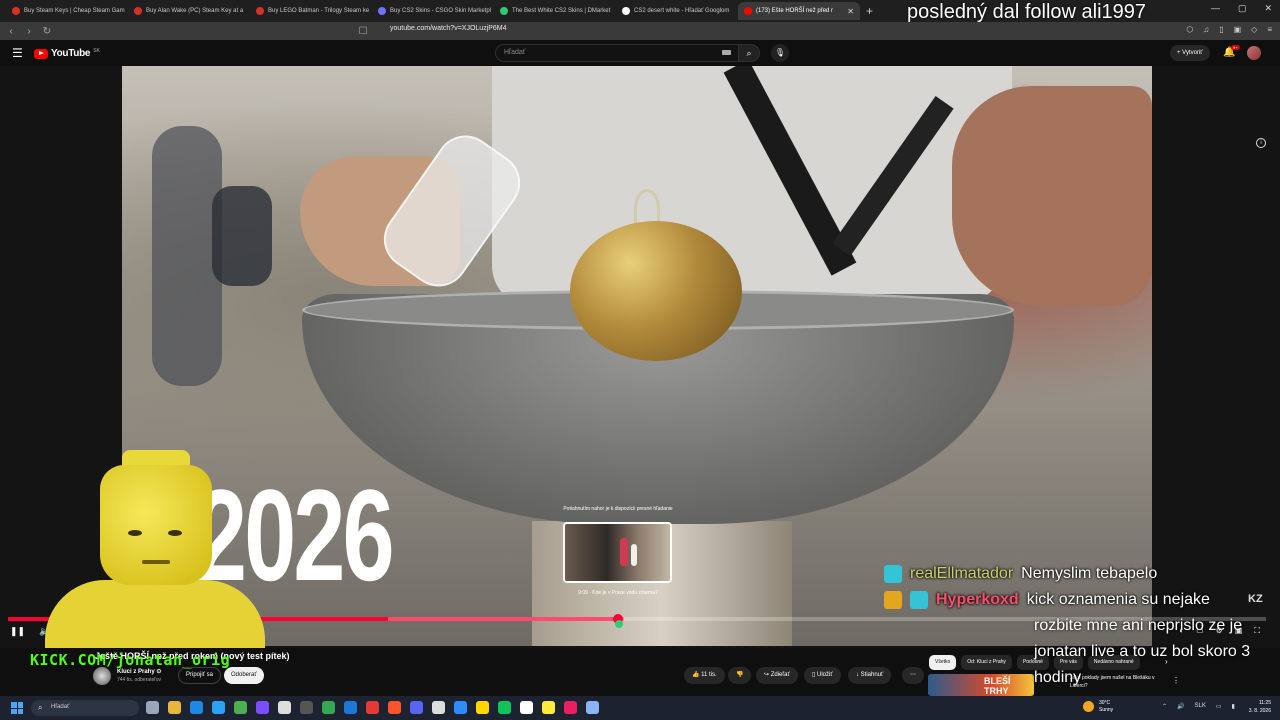 The width and height of the screenshot is (1280, 720). What do you see at coordinates (1238, 29) in the screenshot?
I see `wallet-icon: ▣` at bounding box center [1238, 29].